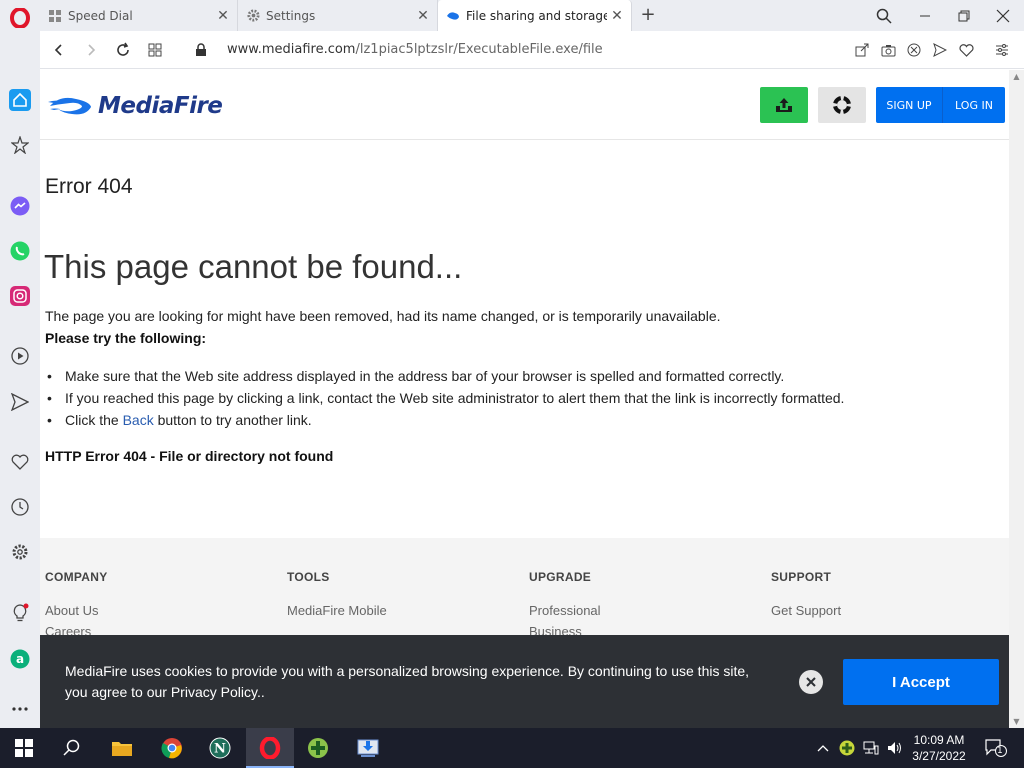 The image size is (1024, 768). I want to click on footer-heading: COMPANY, so click(76, 577).